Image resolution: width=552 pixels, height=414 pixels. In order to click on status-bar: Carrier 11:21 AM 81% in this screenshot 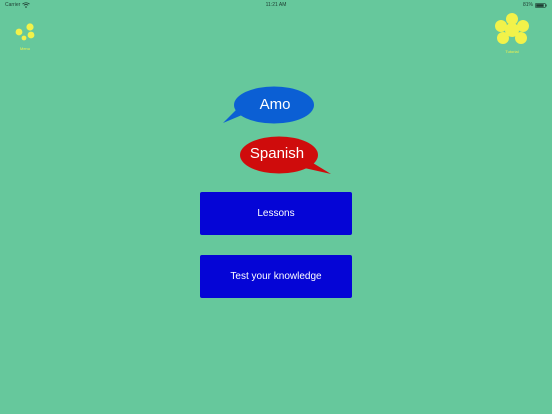, I will do `click(276, 5)`.